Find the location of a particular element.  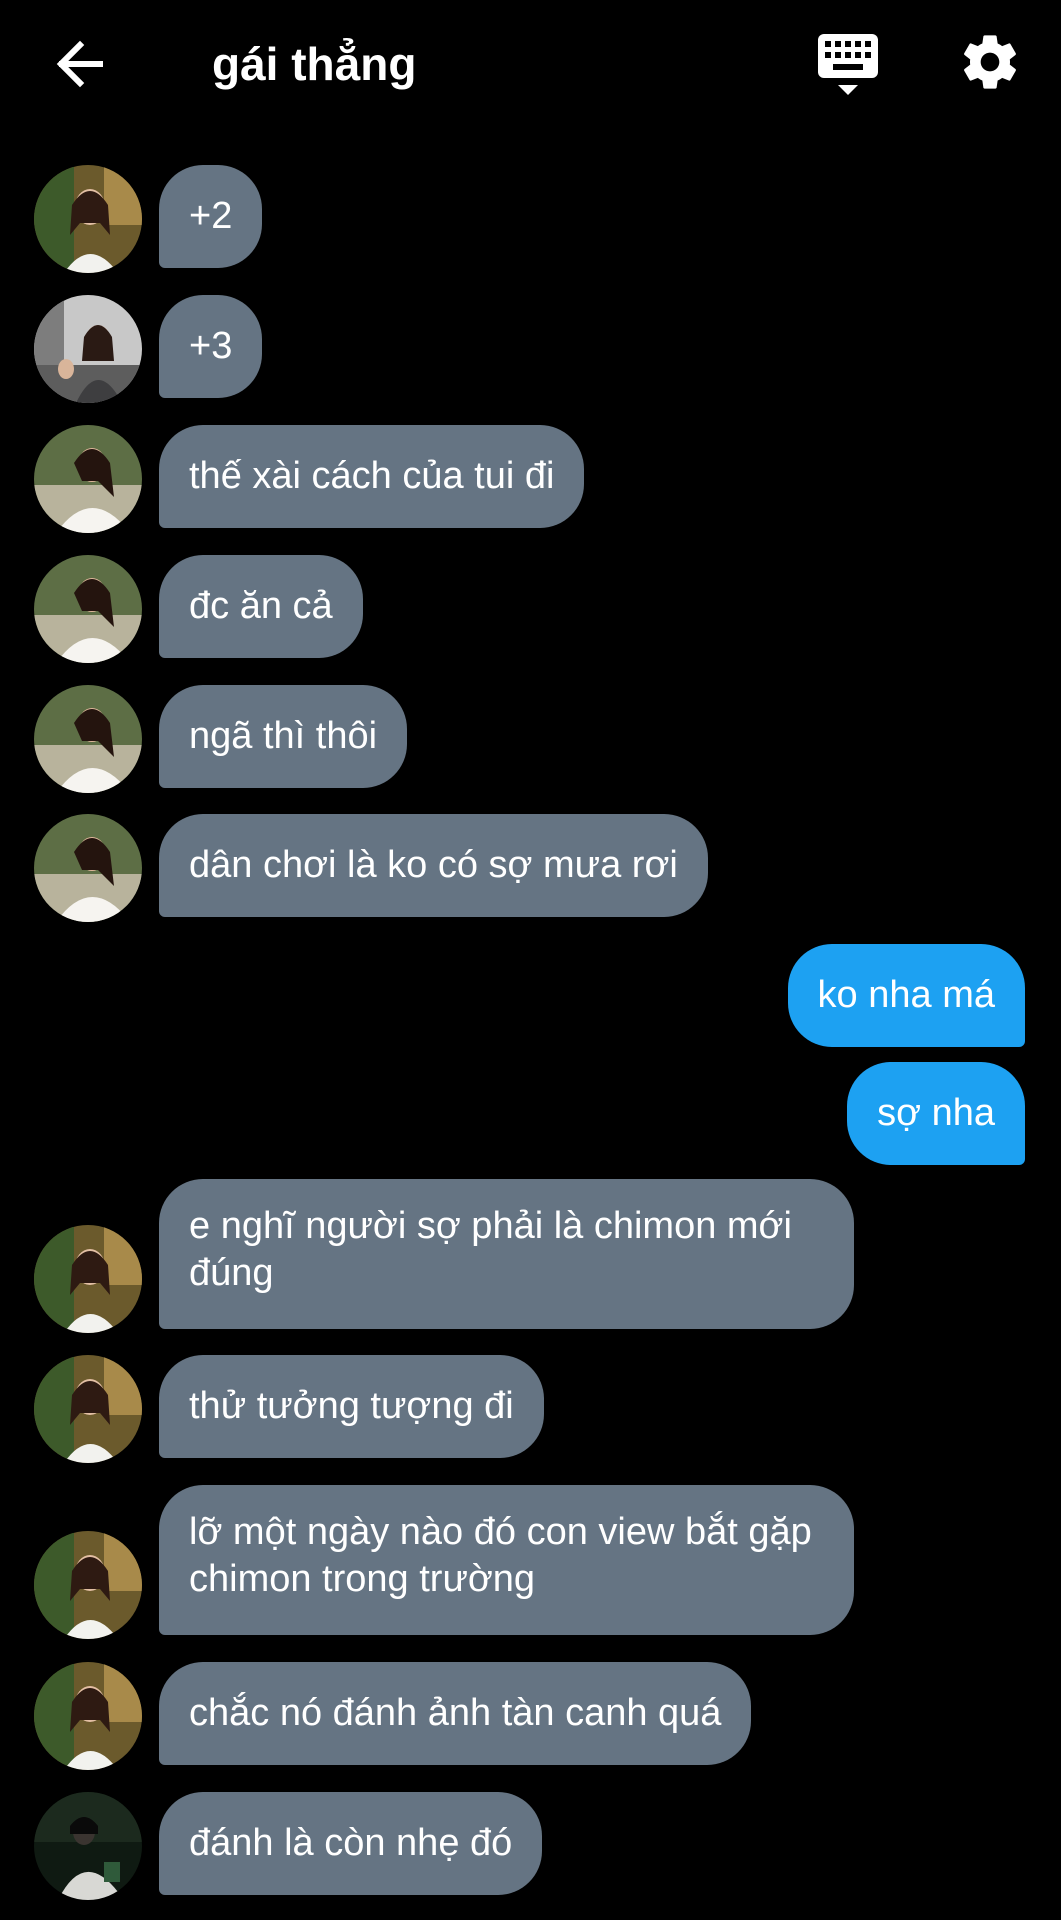

message-row-incoming: e nghĩ người sợ phải là chimon mới đúng is located at coordinates (530, 1256).